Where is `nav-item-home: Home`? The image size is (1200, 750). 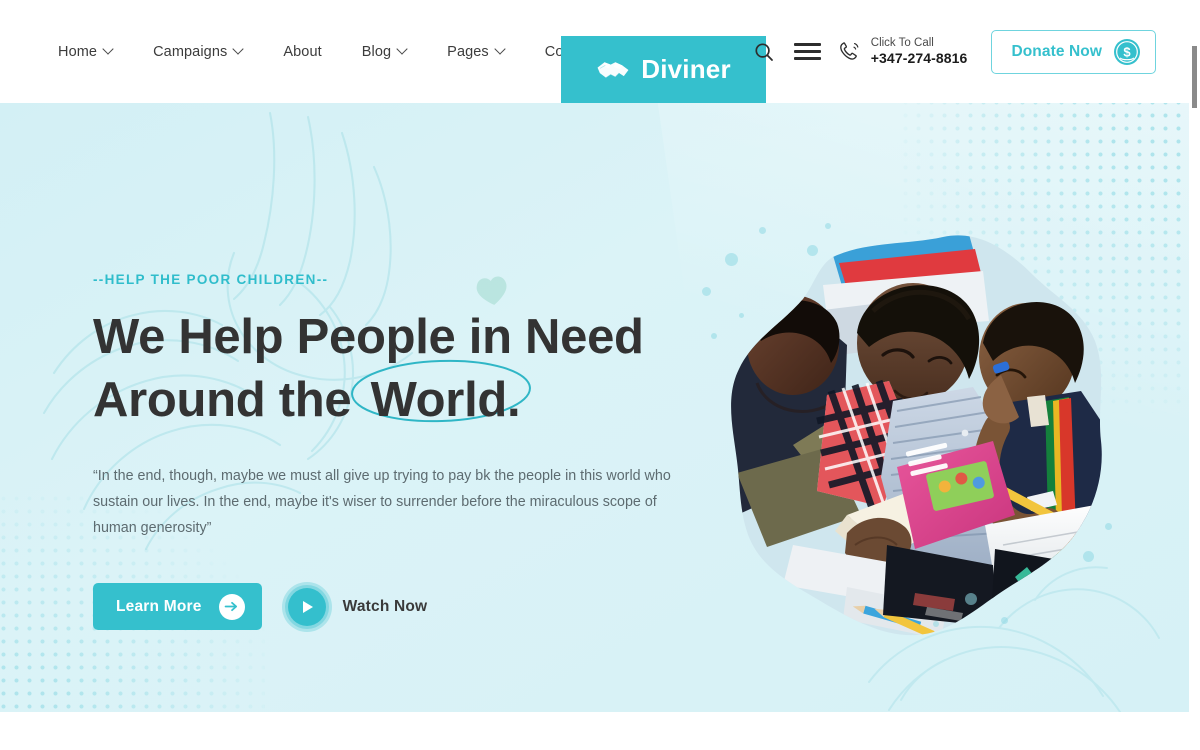 nav-item-home: Home is located at coordinates (95, 51).